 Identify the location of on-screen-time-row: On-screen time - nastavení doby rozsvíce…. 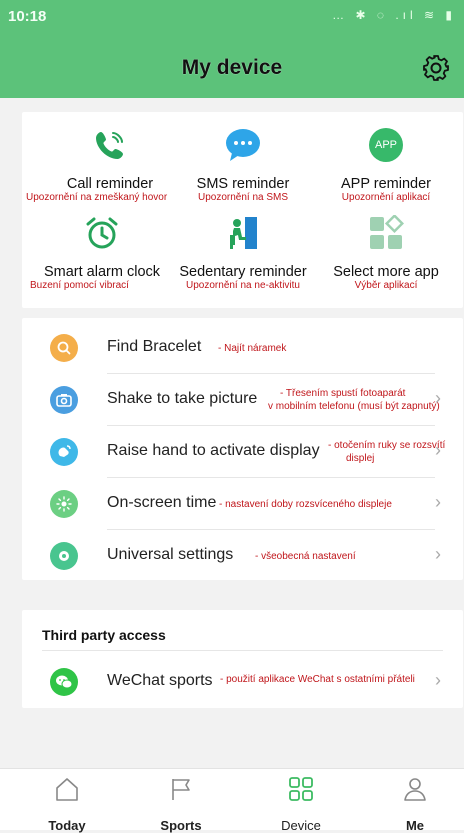
(242, 504).